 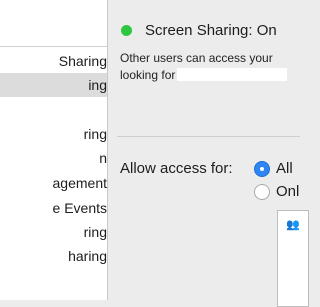 What do you see at coordinates (176, 168) in the screenshot?
I see `allow-access-label: Allow access for:` at bounding box center [176, 168].